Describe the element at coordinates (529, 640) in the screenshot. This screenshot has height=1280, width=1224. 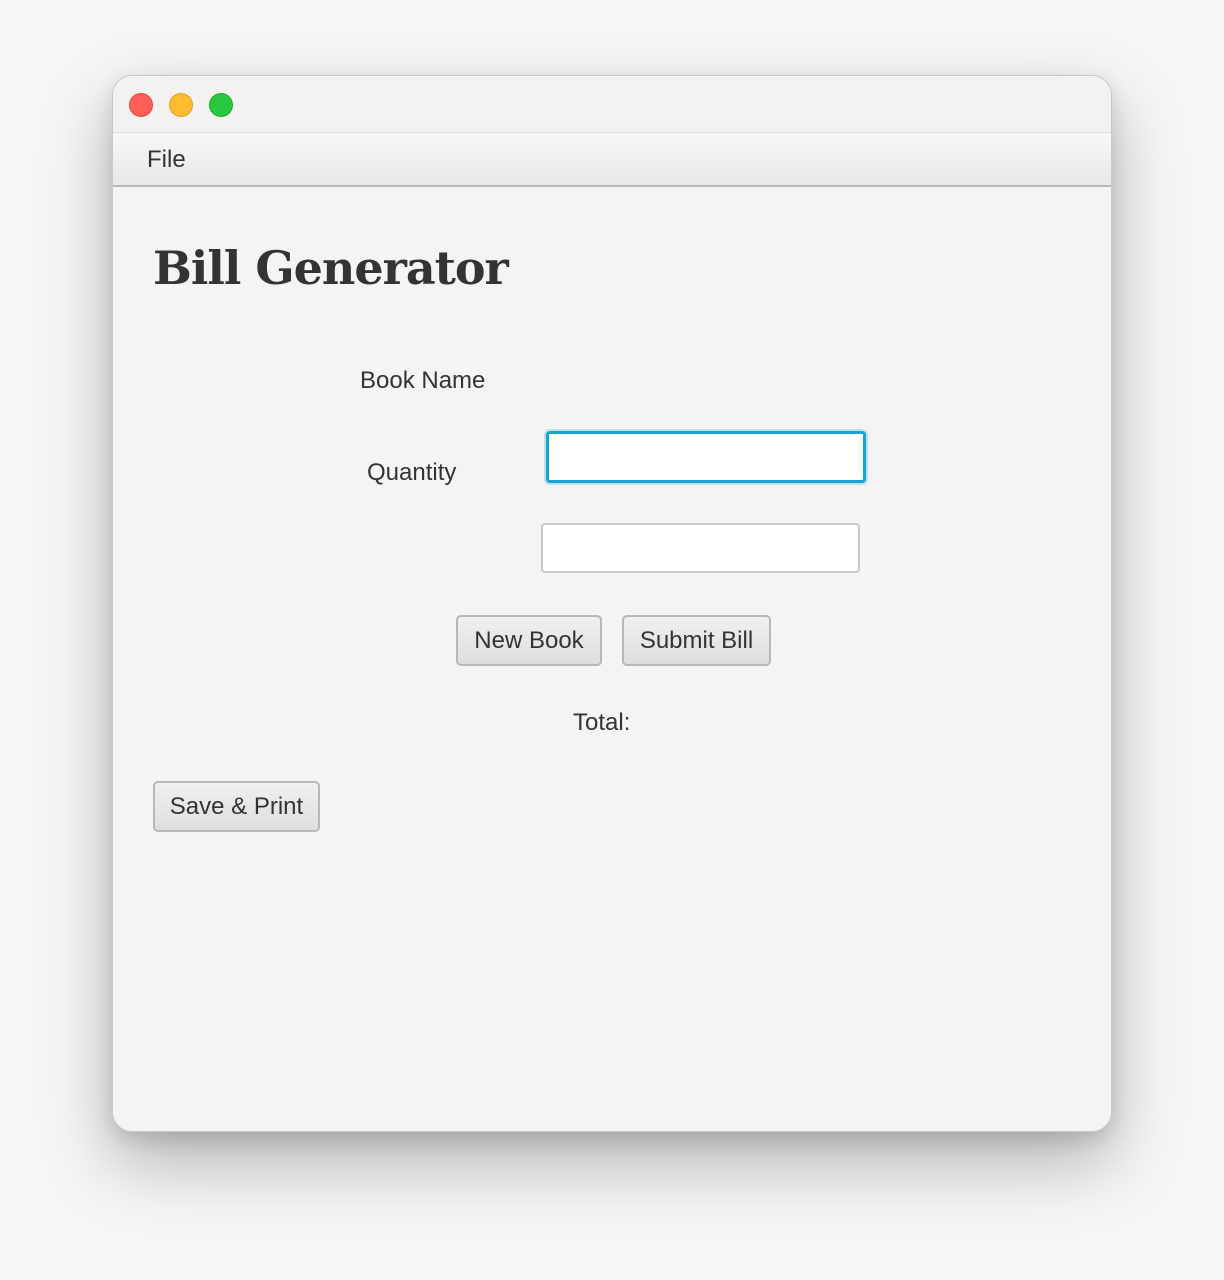
I see `new-book-button: New Book` at that location.